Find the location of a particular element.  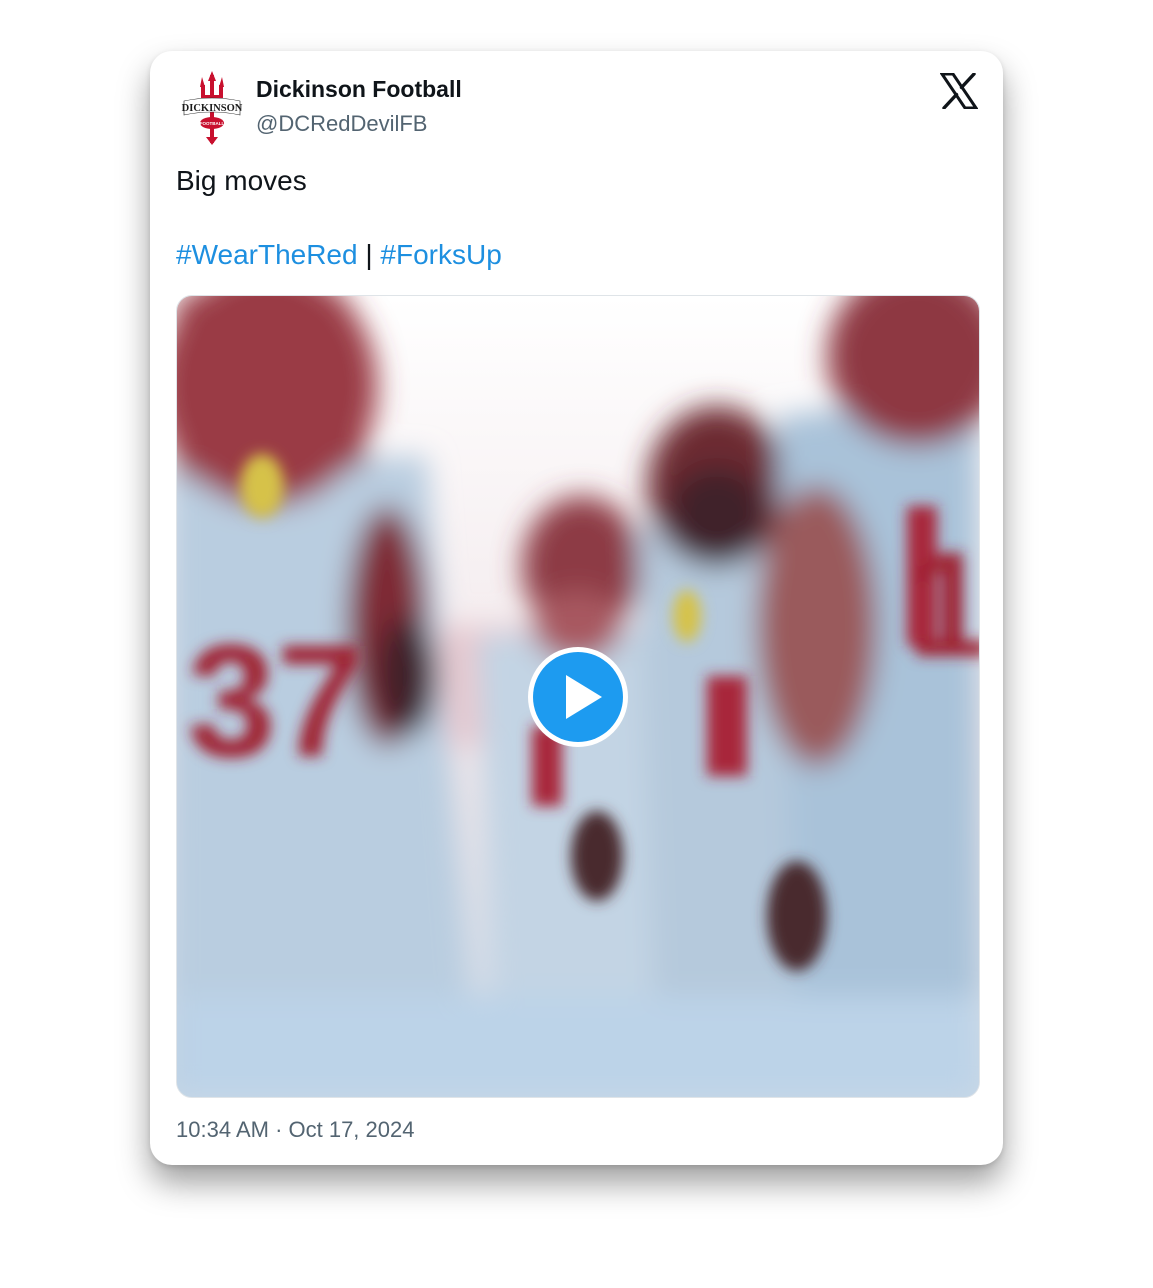

author-avatar: DICKINSON FOOTBALL is located at coordinates (212, 109).